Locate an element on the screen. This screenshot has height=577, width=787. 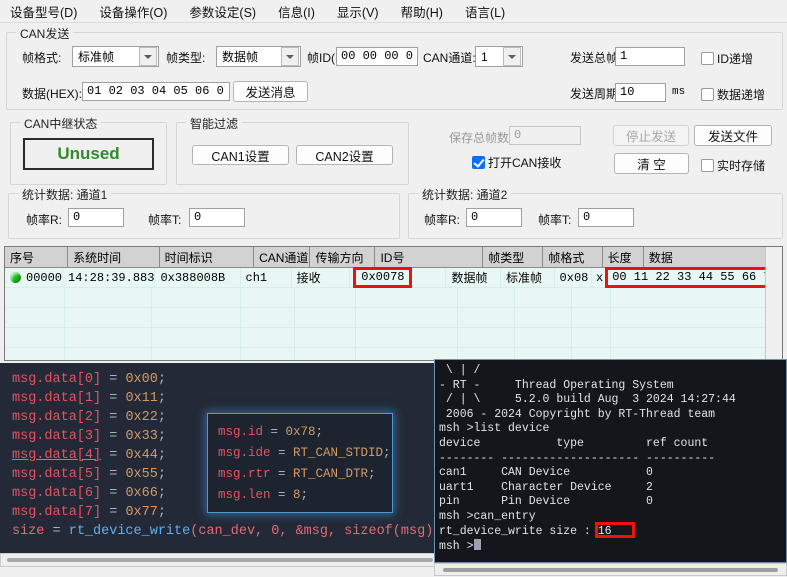
clear-button: 清 空 is located at coordinates (651, 163).